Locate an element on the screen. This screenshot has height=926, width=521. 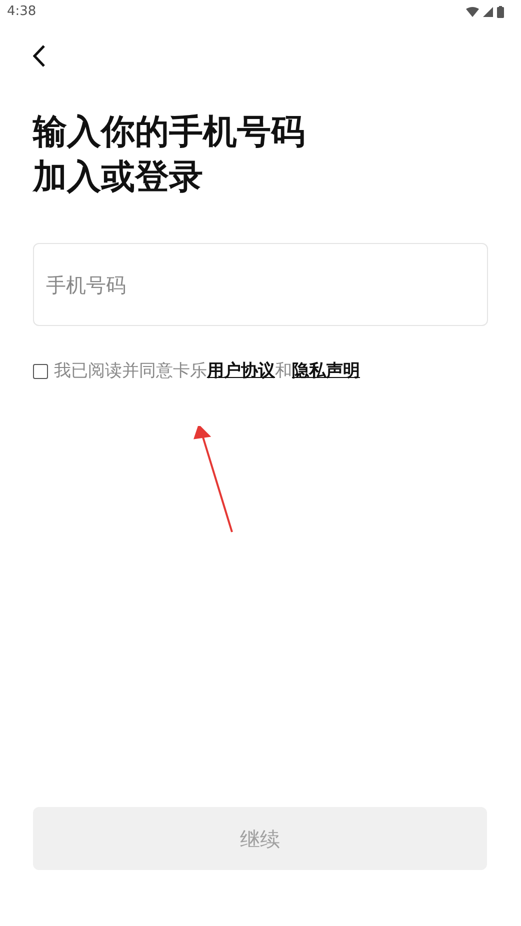
wifi-icon is located at coordinates (472, 12).